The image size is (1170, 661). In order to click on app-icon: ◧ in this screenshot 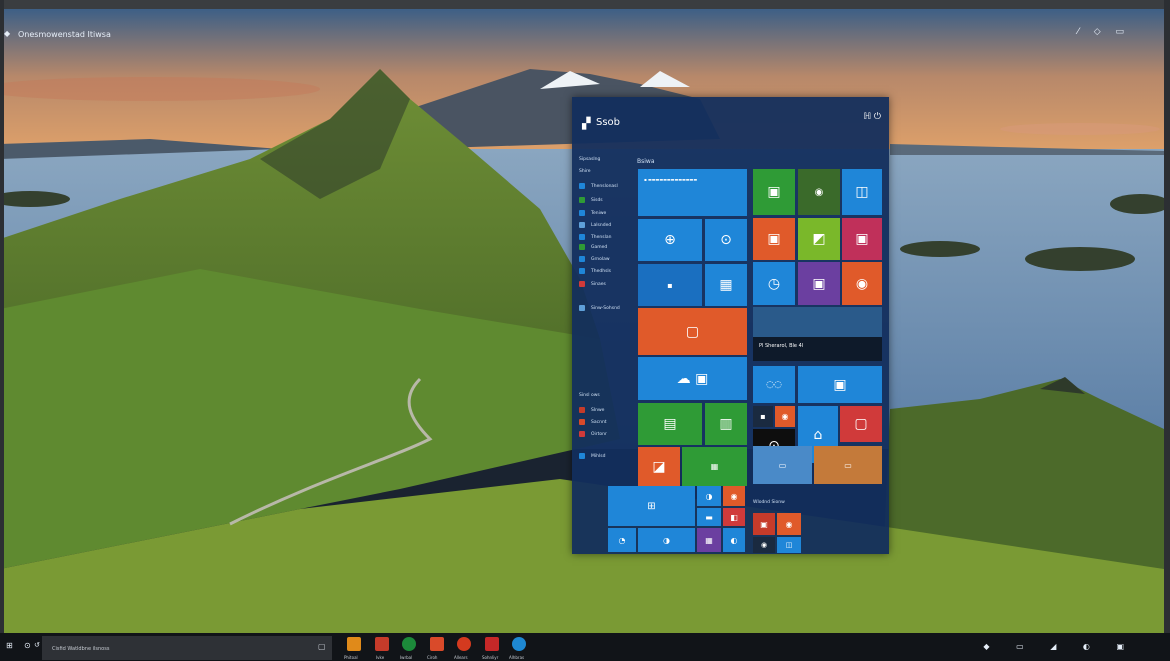, I will do `click(734, 517)`.